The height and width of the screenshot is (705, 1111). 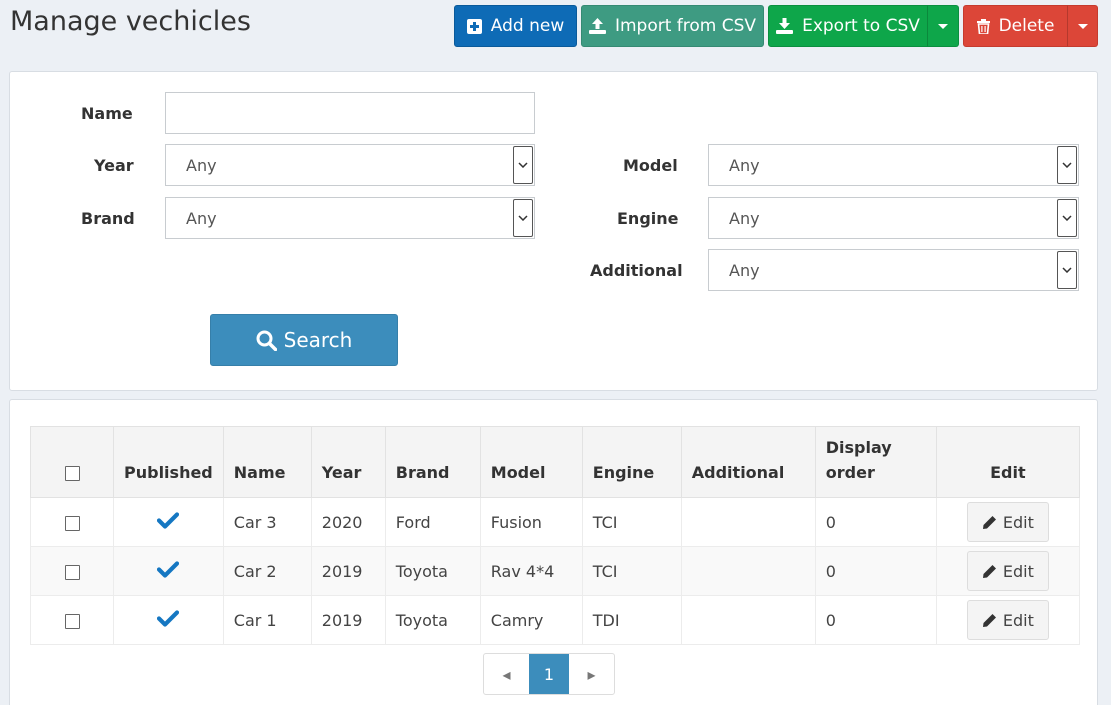 What do you see at coordinates (672, 26) in the screenshot?
I see `import-csv-button: Import from CSV` at bounding box center [672, 26].